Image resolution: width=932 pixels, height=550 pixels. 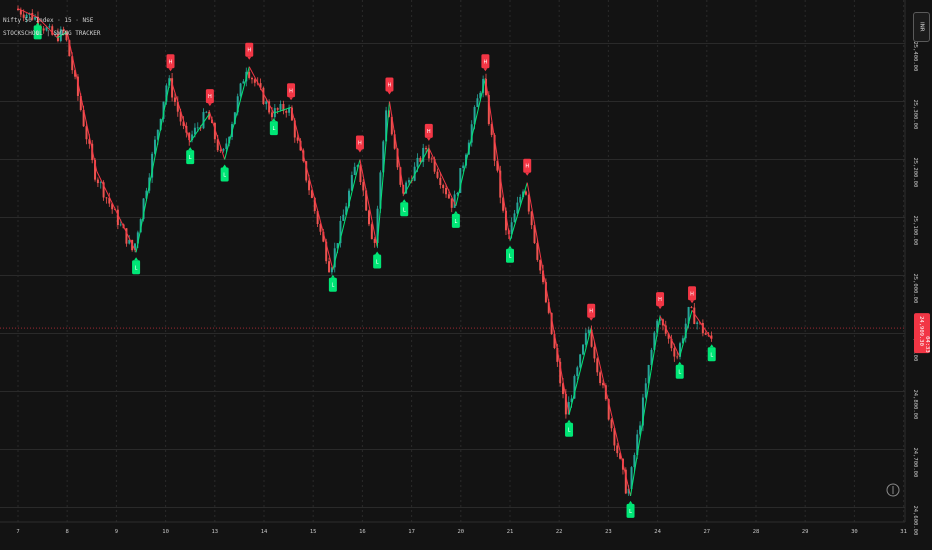 What do you see at coordinates (927, 344) in the screenshot?
I see `last-price-countdown: 04:33` at bounding box center [927, 344].